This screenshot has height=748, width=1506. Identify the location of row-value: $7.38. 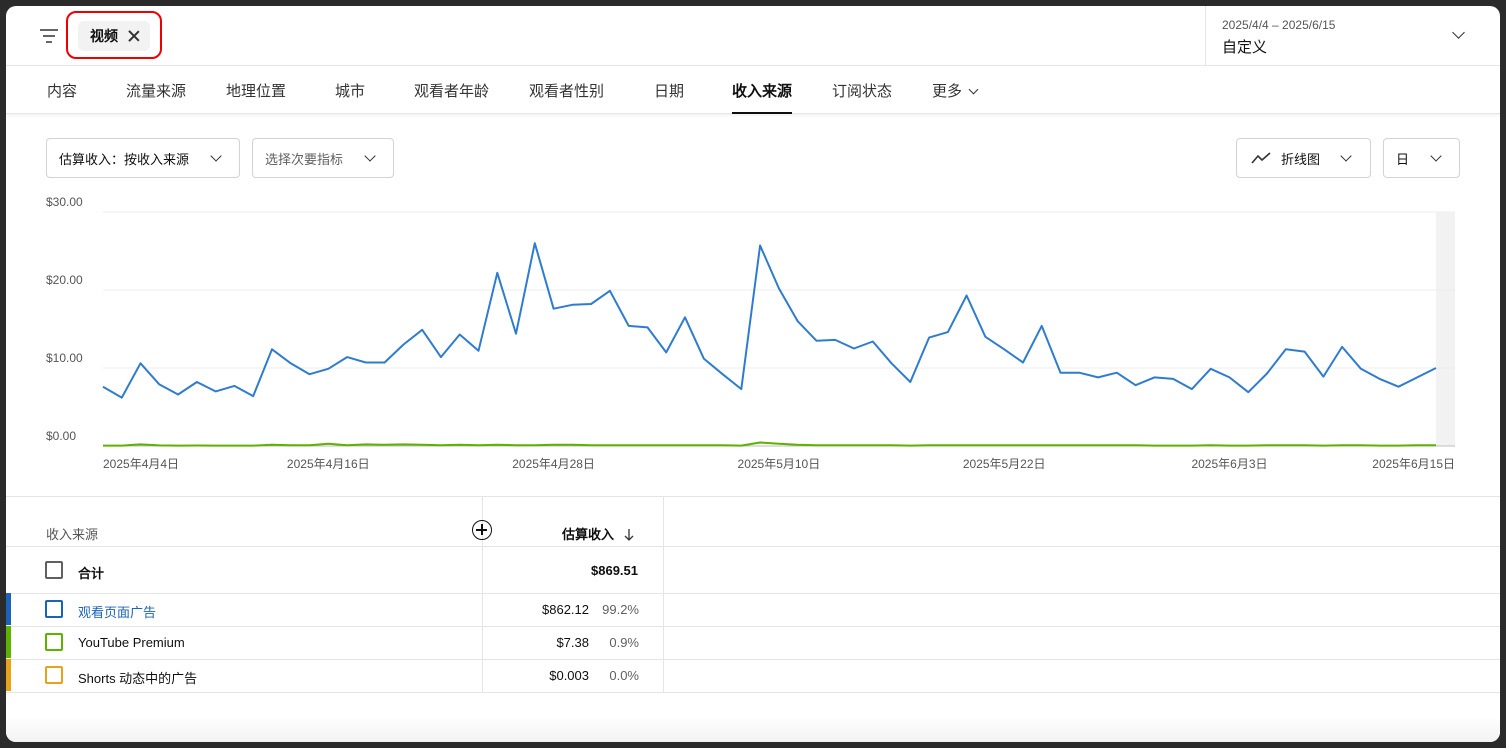
(572, 642).